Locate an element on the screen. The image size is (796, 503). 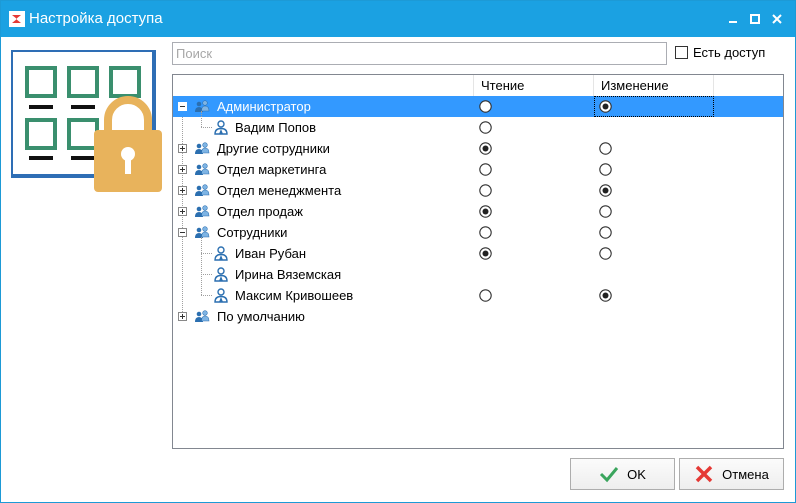
close-icon is located at coordinates (777, 19).